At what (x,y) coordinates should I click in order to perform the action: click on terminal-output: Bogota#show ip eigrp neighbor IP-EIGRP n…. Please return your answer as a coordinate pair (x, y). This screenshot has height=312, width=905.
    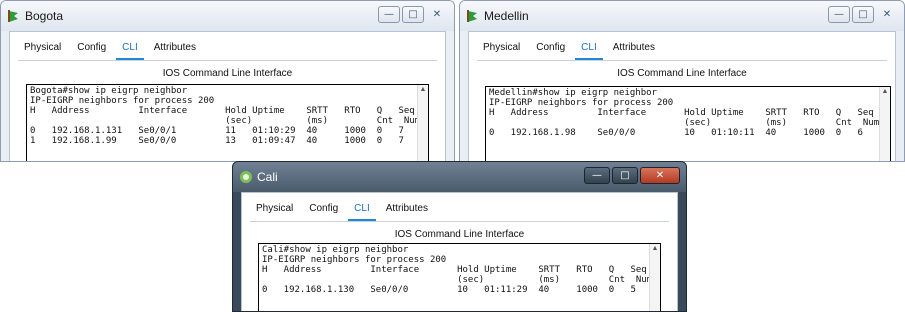
    Looking at the image, I should click on (227, 116).